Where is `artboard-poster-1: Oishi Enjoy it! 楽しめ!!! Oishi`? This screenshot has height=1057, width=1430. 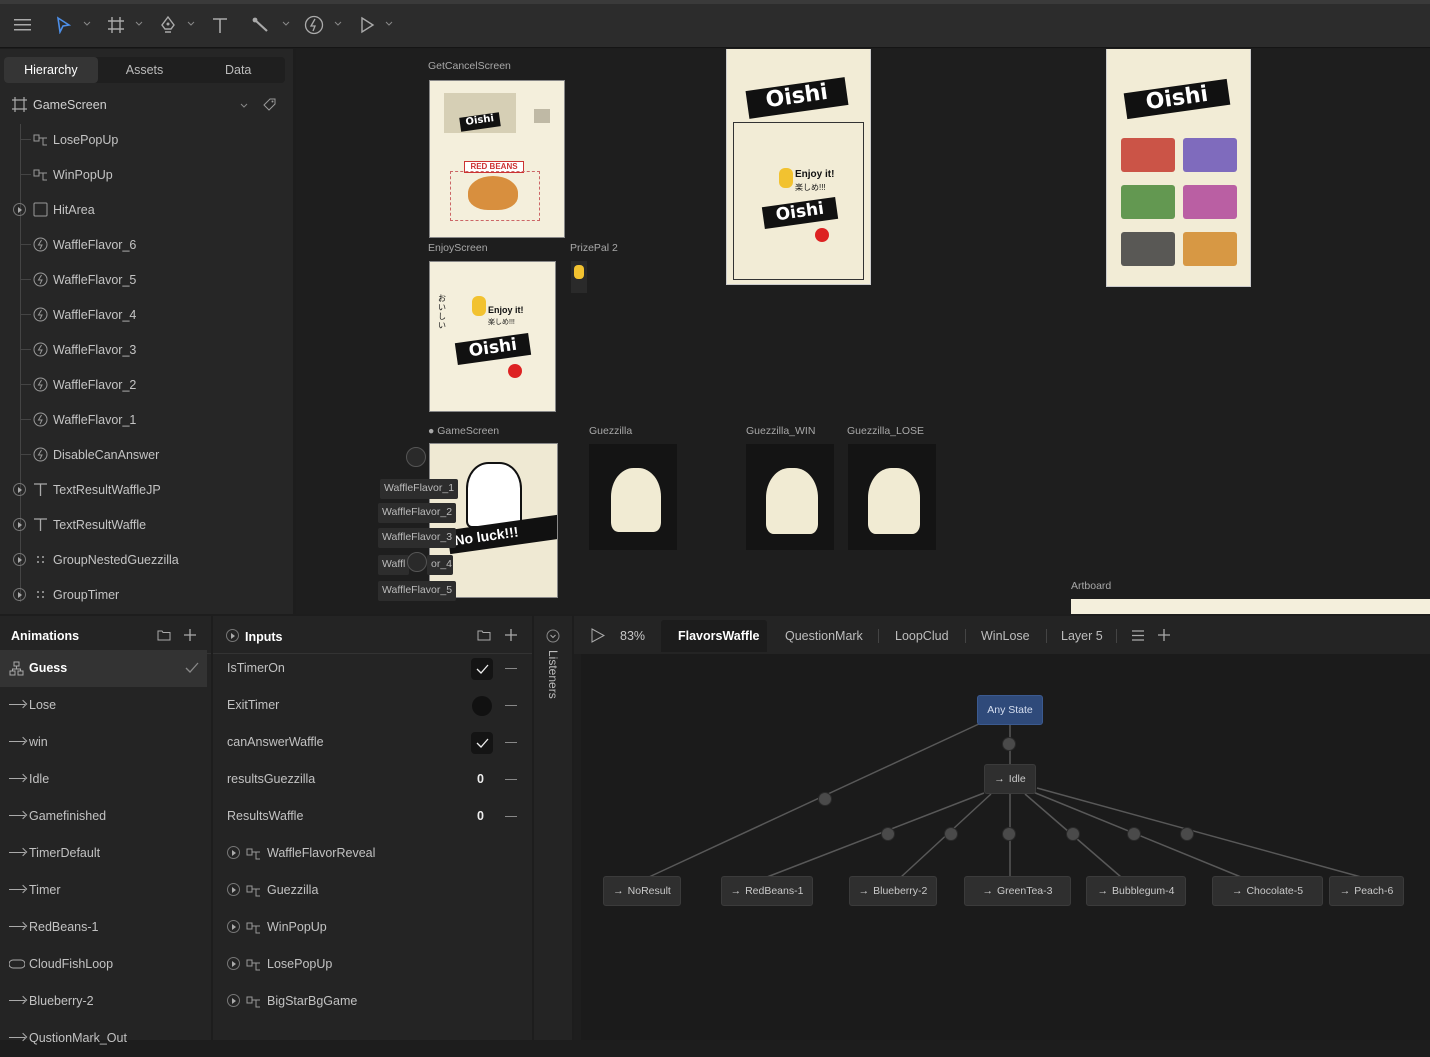 artboard-poster-1: Oishi Enjoy it! 楽しめ!!! Oishi is located at coordinates (798, 167).